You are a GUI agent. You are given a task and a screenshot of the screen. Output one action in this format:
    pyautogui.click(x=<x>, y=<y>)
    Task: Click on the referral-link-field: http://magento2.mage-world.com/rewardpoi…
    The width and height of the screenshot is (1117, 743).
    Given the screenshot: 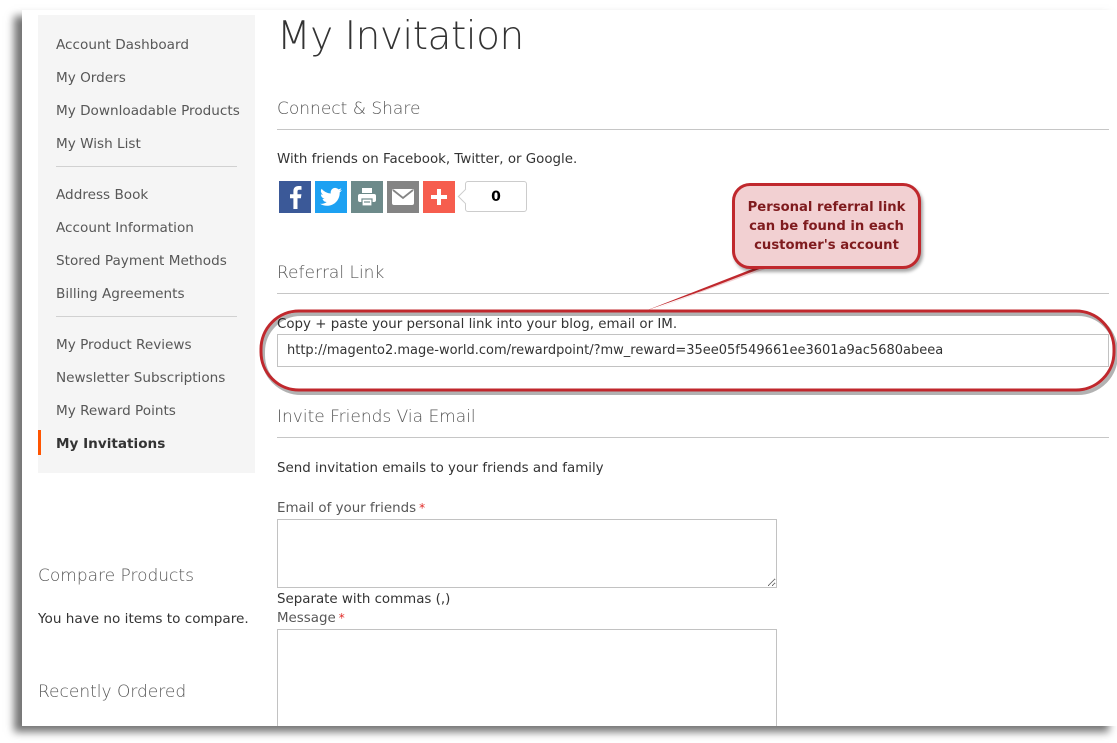 What is the action you would take?
    pyautogui.click(x=693, y=350)
    